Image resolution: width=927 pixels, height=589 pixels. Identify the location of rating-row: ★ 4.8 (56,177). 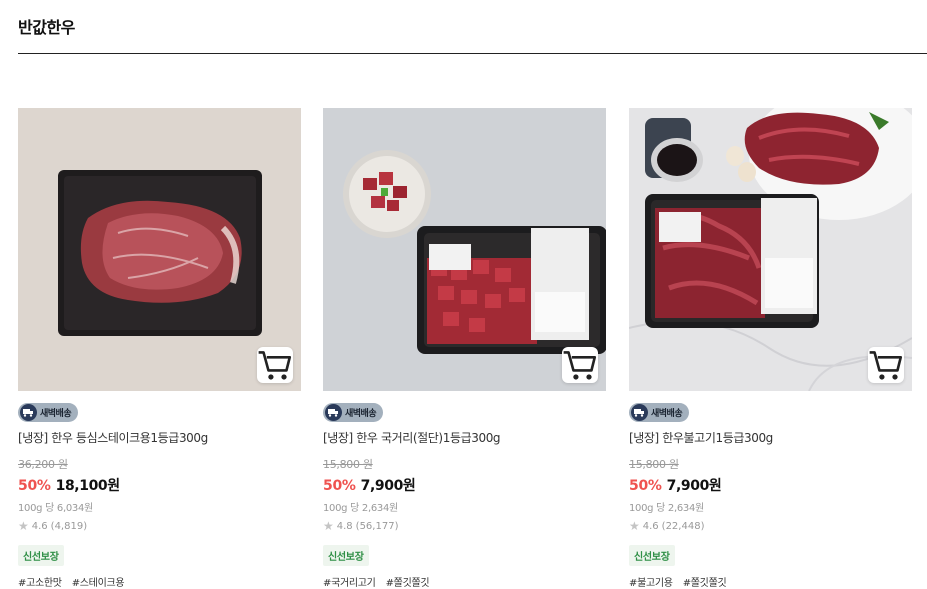
(464, 526).